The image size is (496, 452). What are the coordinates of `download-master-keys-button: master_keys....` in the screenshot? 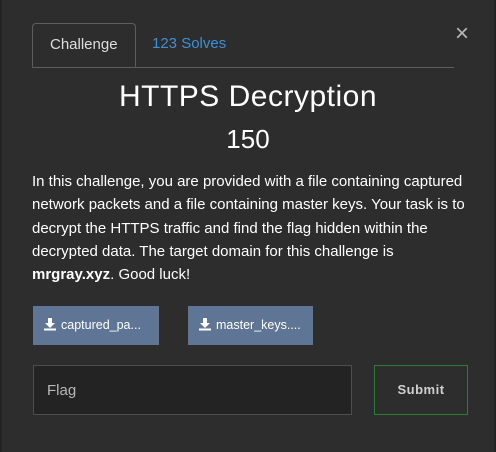 It's located at (250, 325).